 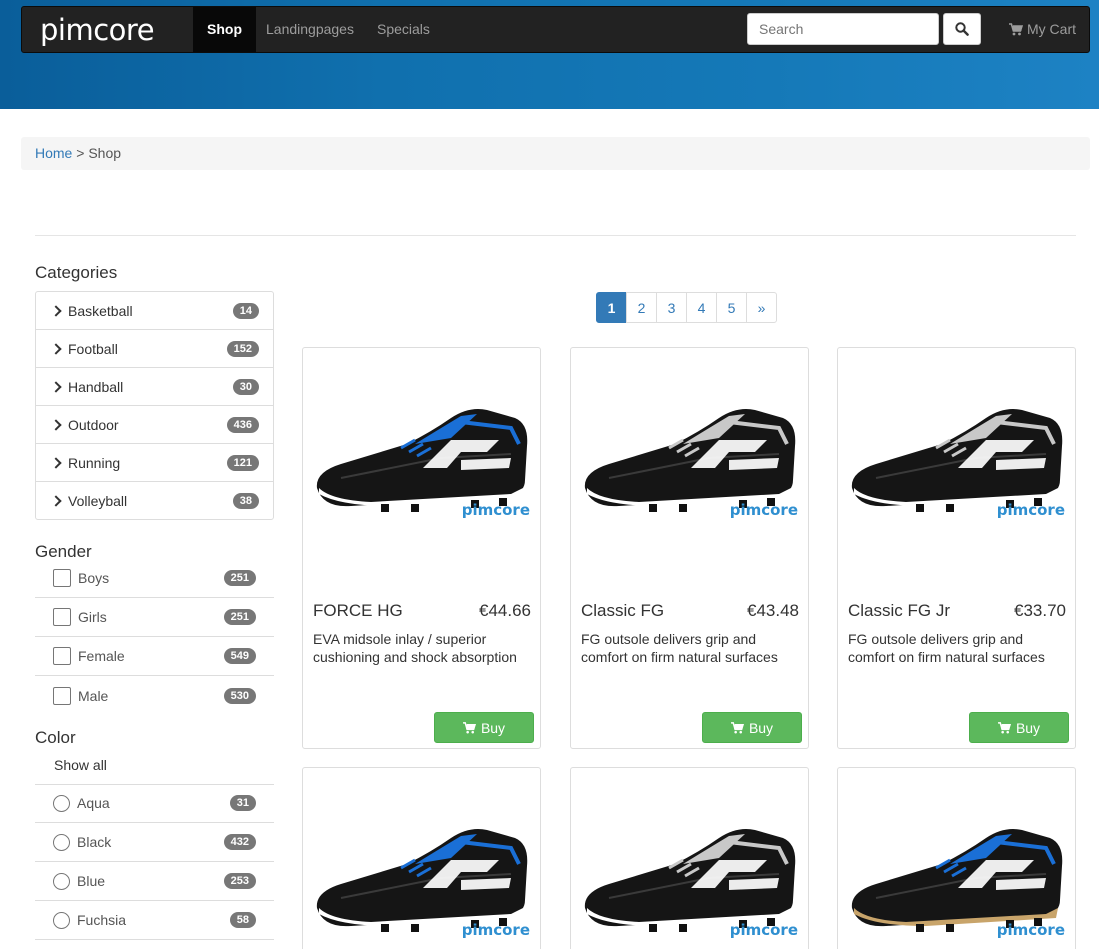 I want to click on pimcore-logo: pimcore, so click(x=97, y=30).